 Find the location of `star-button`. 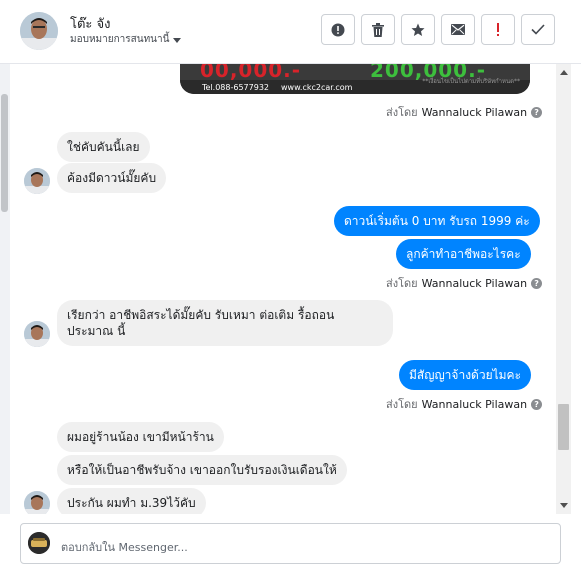

star-button is located at coordinates (418, 29).